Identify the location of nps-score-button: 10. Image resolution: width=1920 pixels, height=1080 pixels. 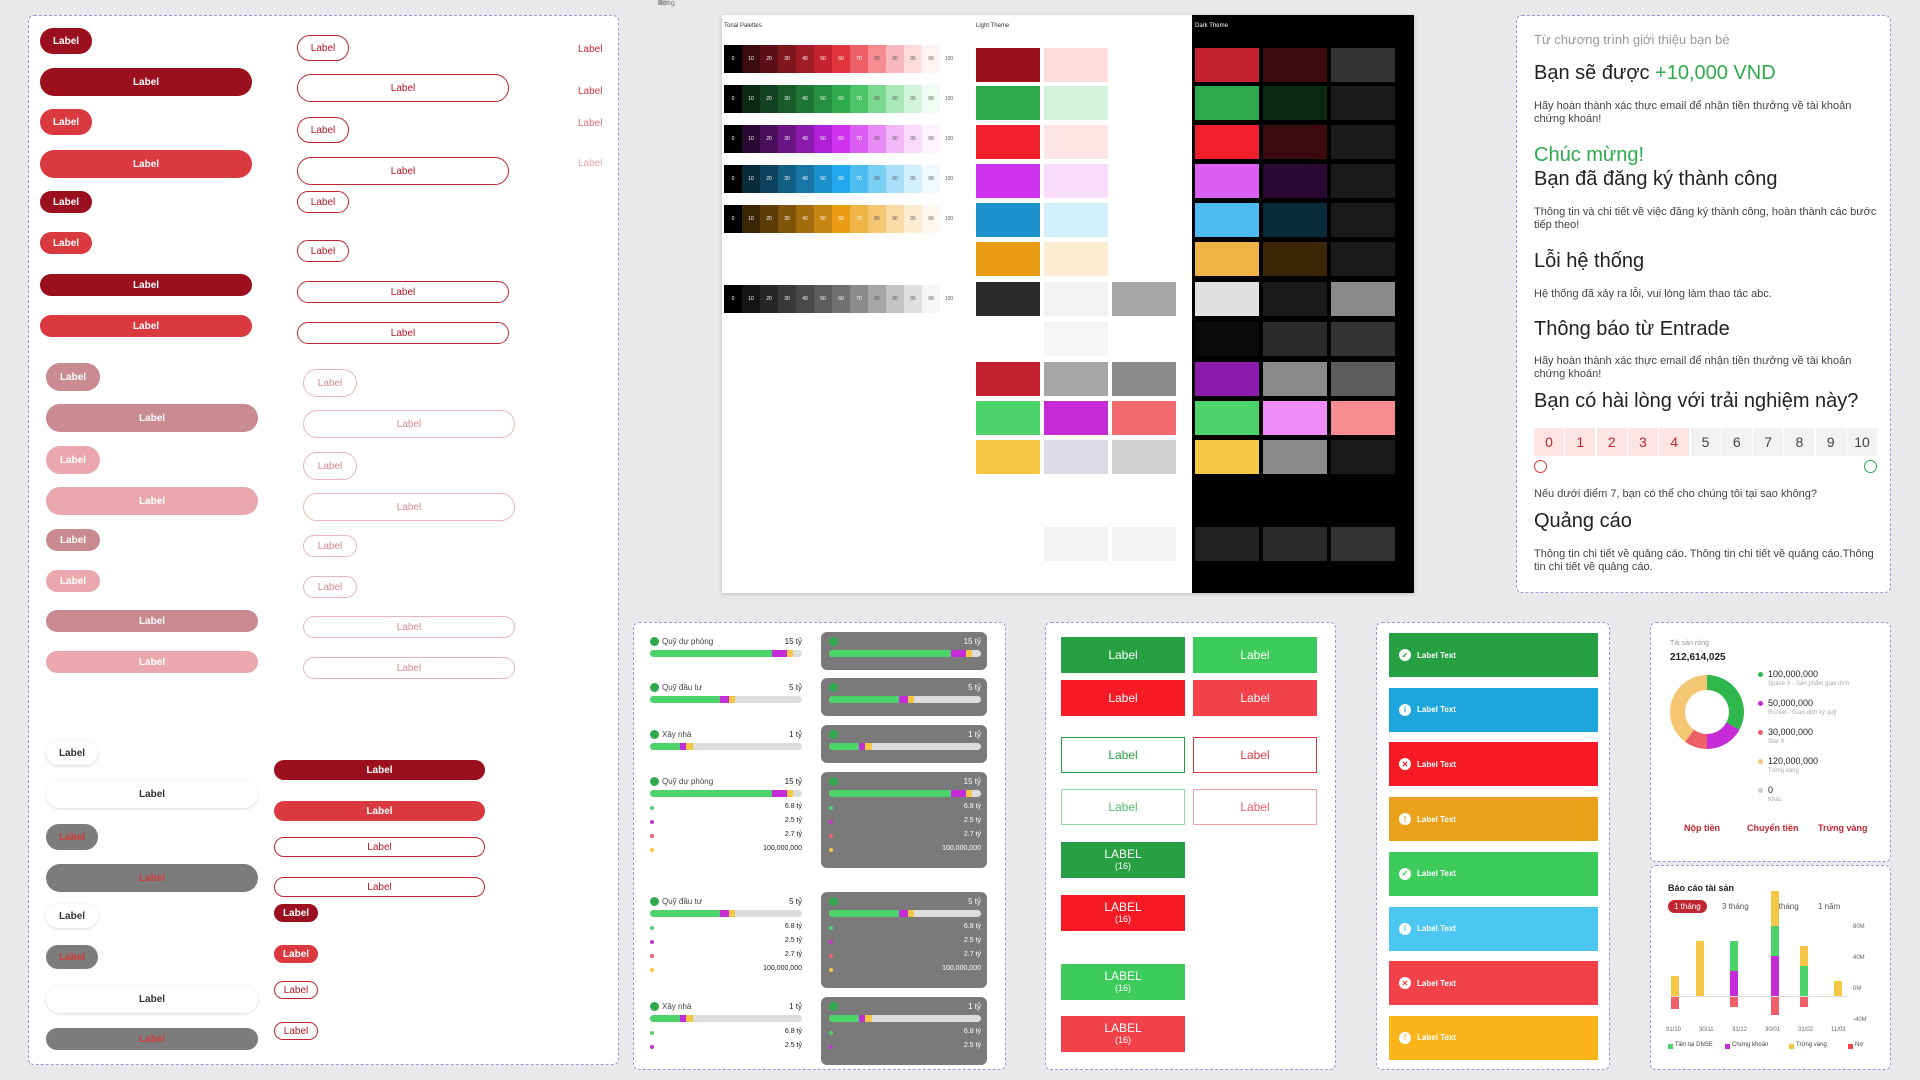
(1862, 442).